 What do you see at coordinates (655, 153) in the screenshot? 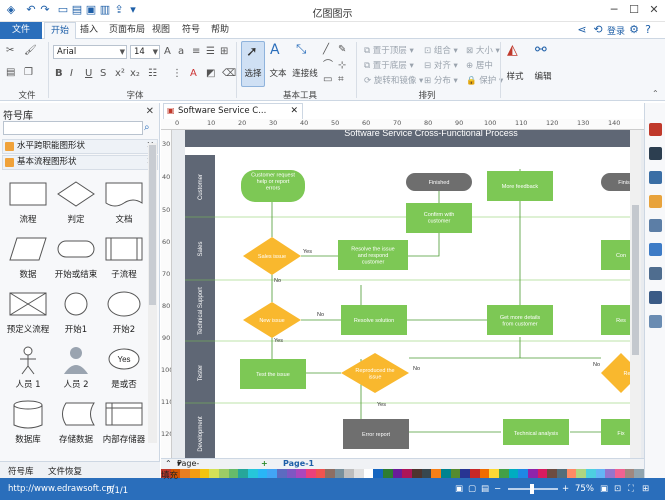
I see `line-format-icon` at bounding box center [655, 153].